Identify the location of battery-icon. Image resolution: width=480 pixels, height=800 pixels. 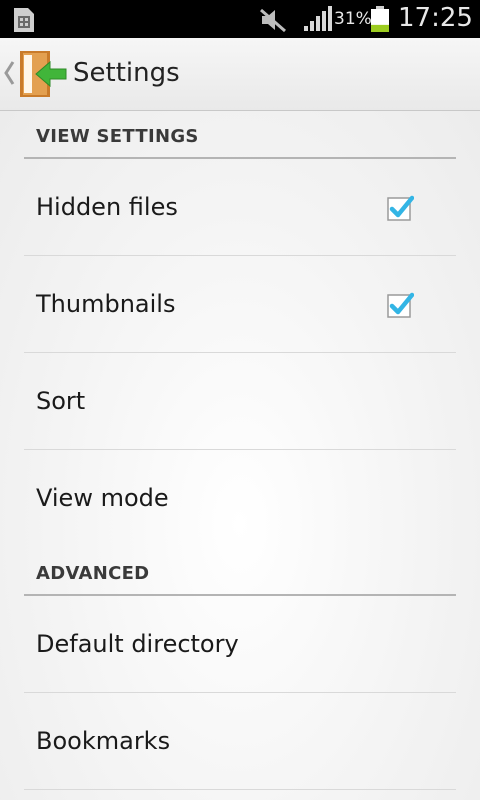
(380, 19).